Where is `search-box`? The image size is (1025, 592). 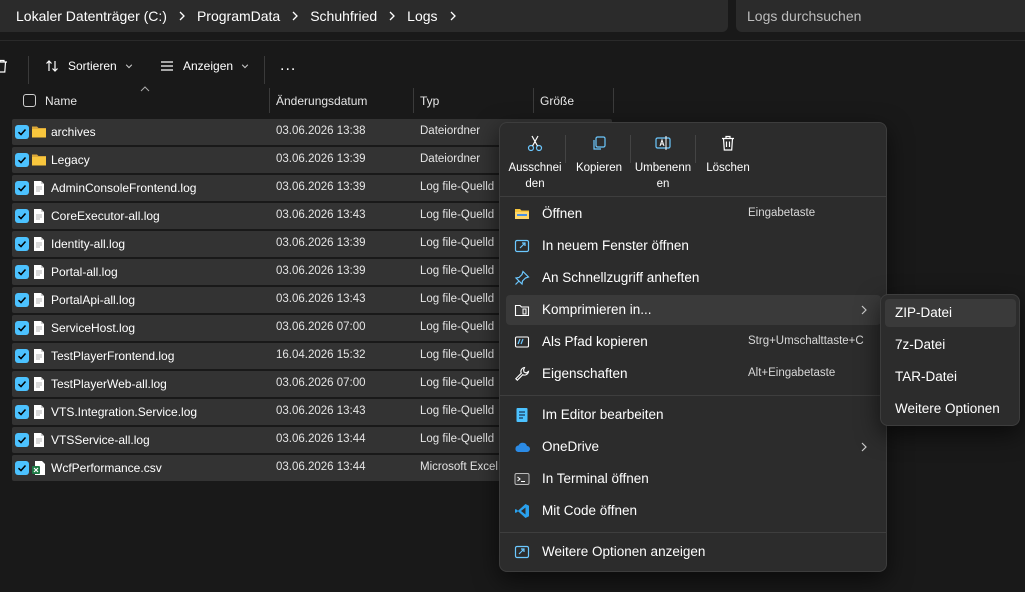
search-box is located at coordinates (880, 16).